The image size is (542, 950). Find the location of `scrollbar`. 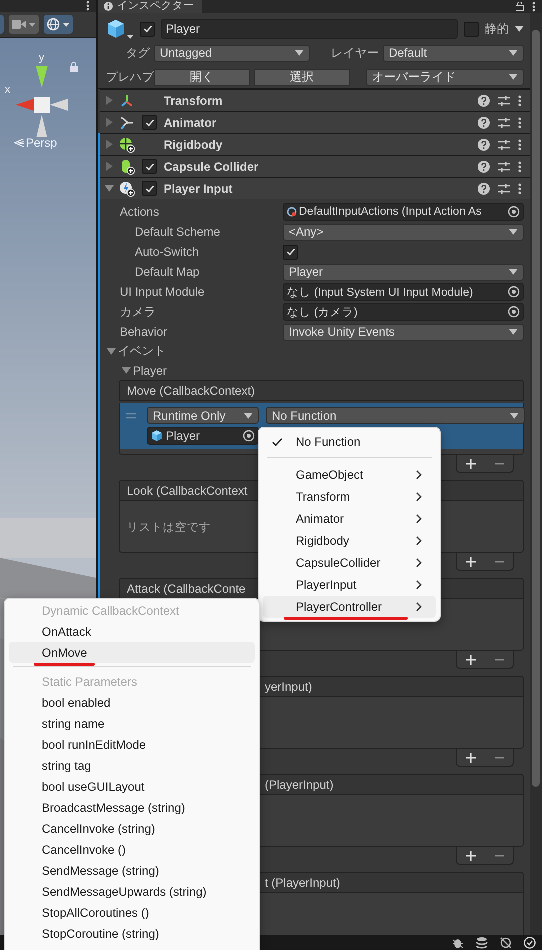

scrollbar is located at coordinates (536, 474).